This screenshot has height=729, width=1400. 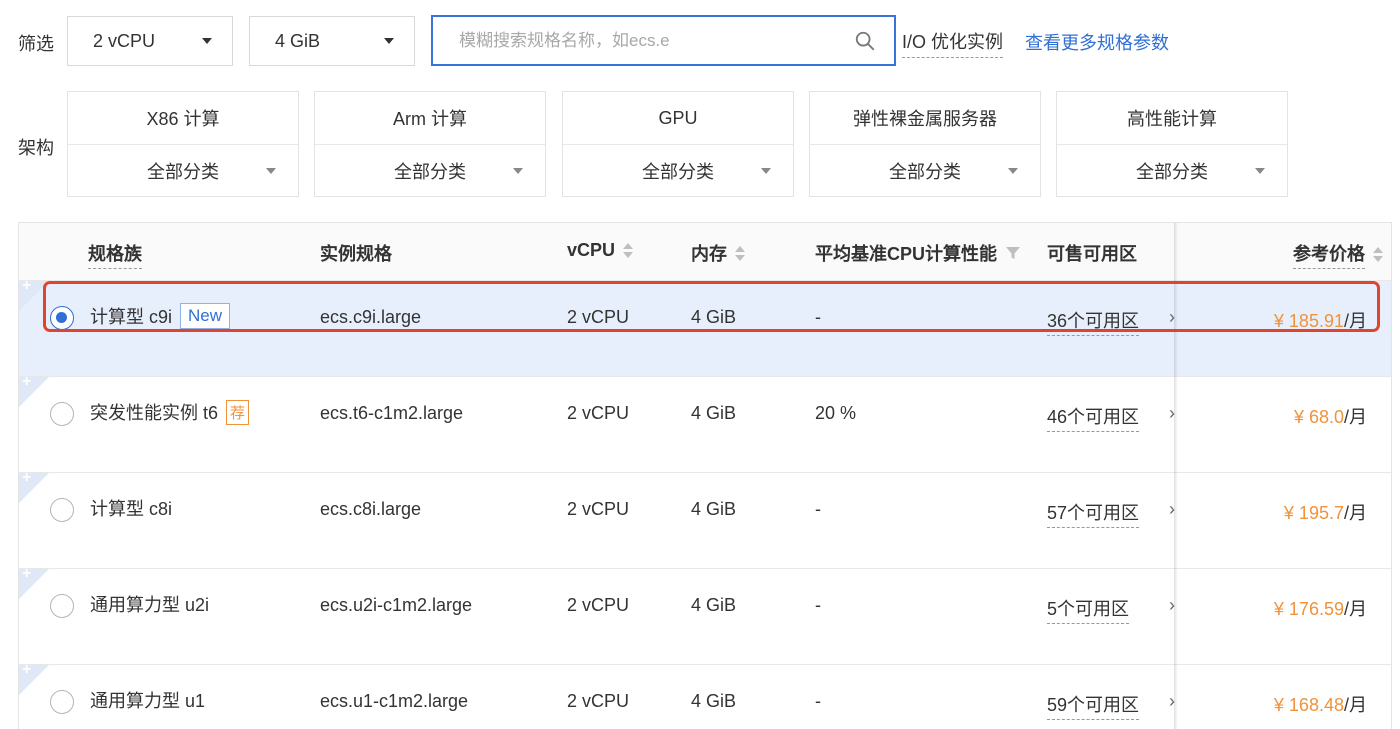 I want to click on arch-title: 高性能计算, so click(x=1172, y=118).